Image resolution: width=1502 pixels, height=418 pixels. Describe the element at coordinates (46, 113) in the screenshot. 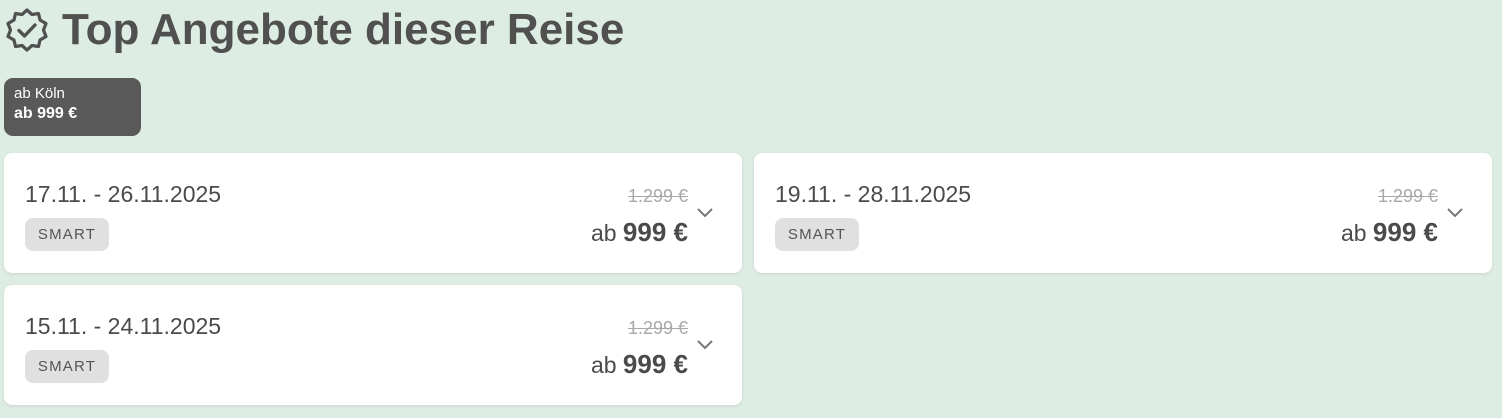

I see `departure-price-label: ab 999 €` at that location.